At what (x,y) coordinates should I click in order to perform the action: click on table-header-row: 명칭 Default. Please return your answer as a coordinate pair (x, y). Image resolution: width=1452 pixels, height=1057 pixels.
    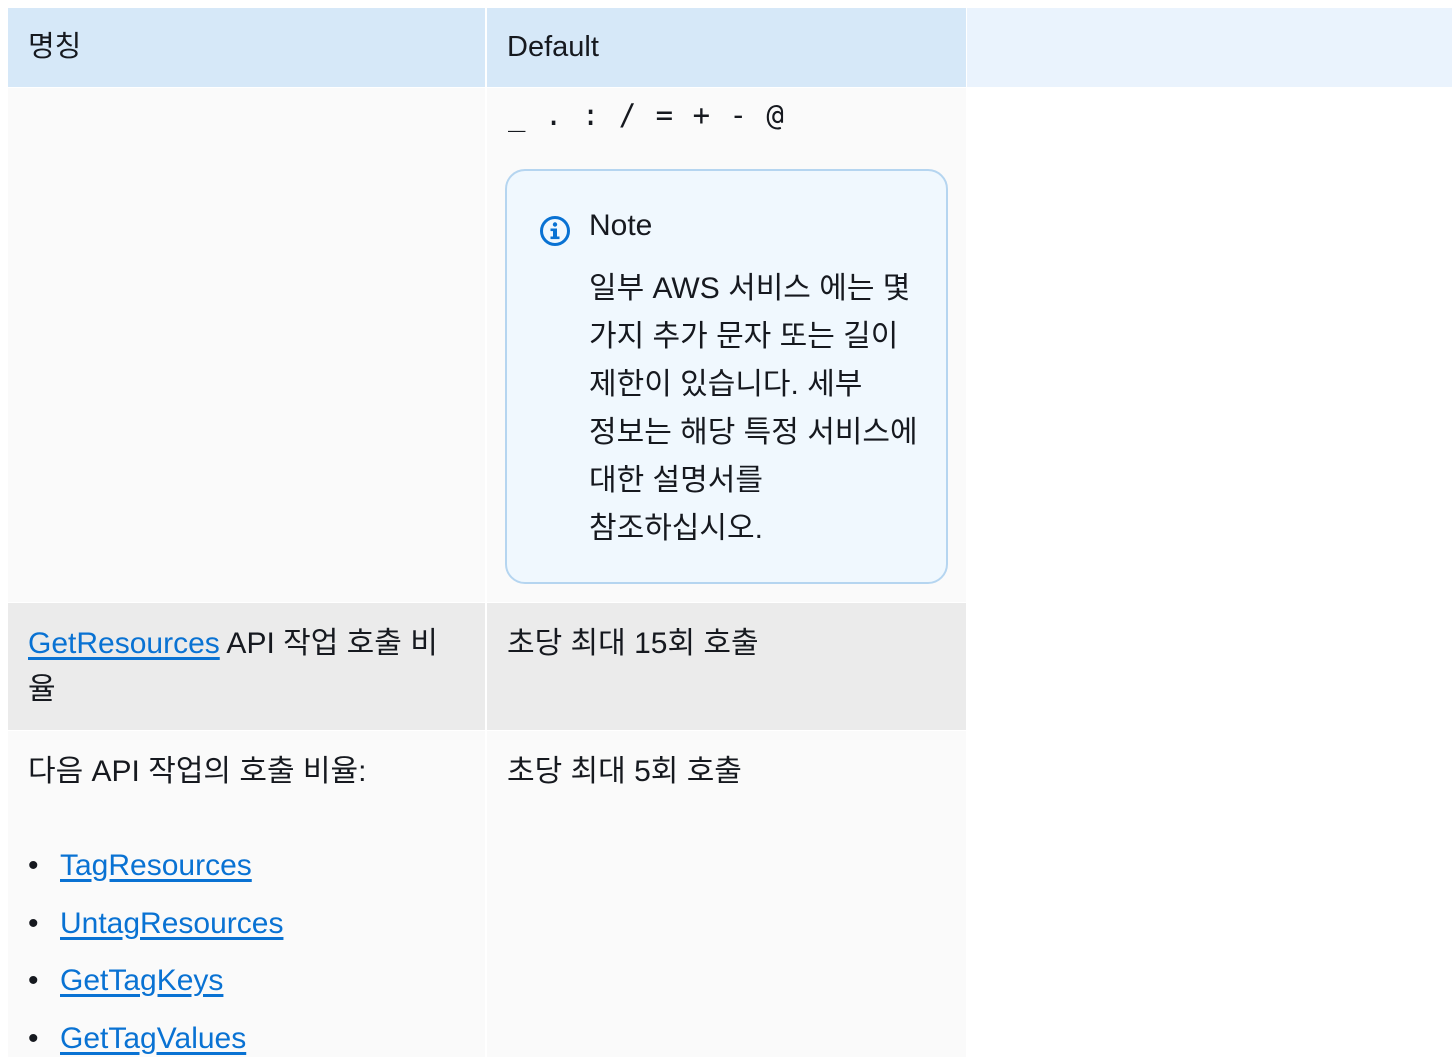
    Looking at the image, I should click on (730, 47).